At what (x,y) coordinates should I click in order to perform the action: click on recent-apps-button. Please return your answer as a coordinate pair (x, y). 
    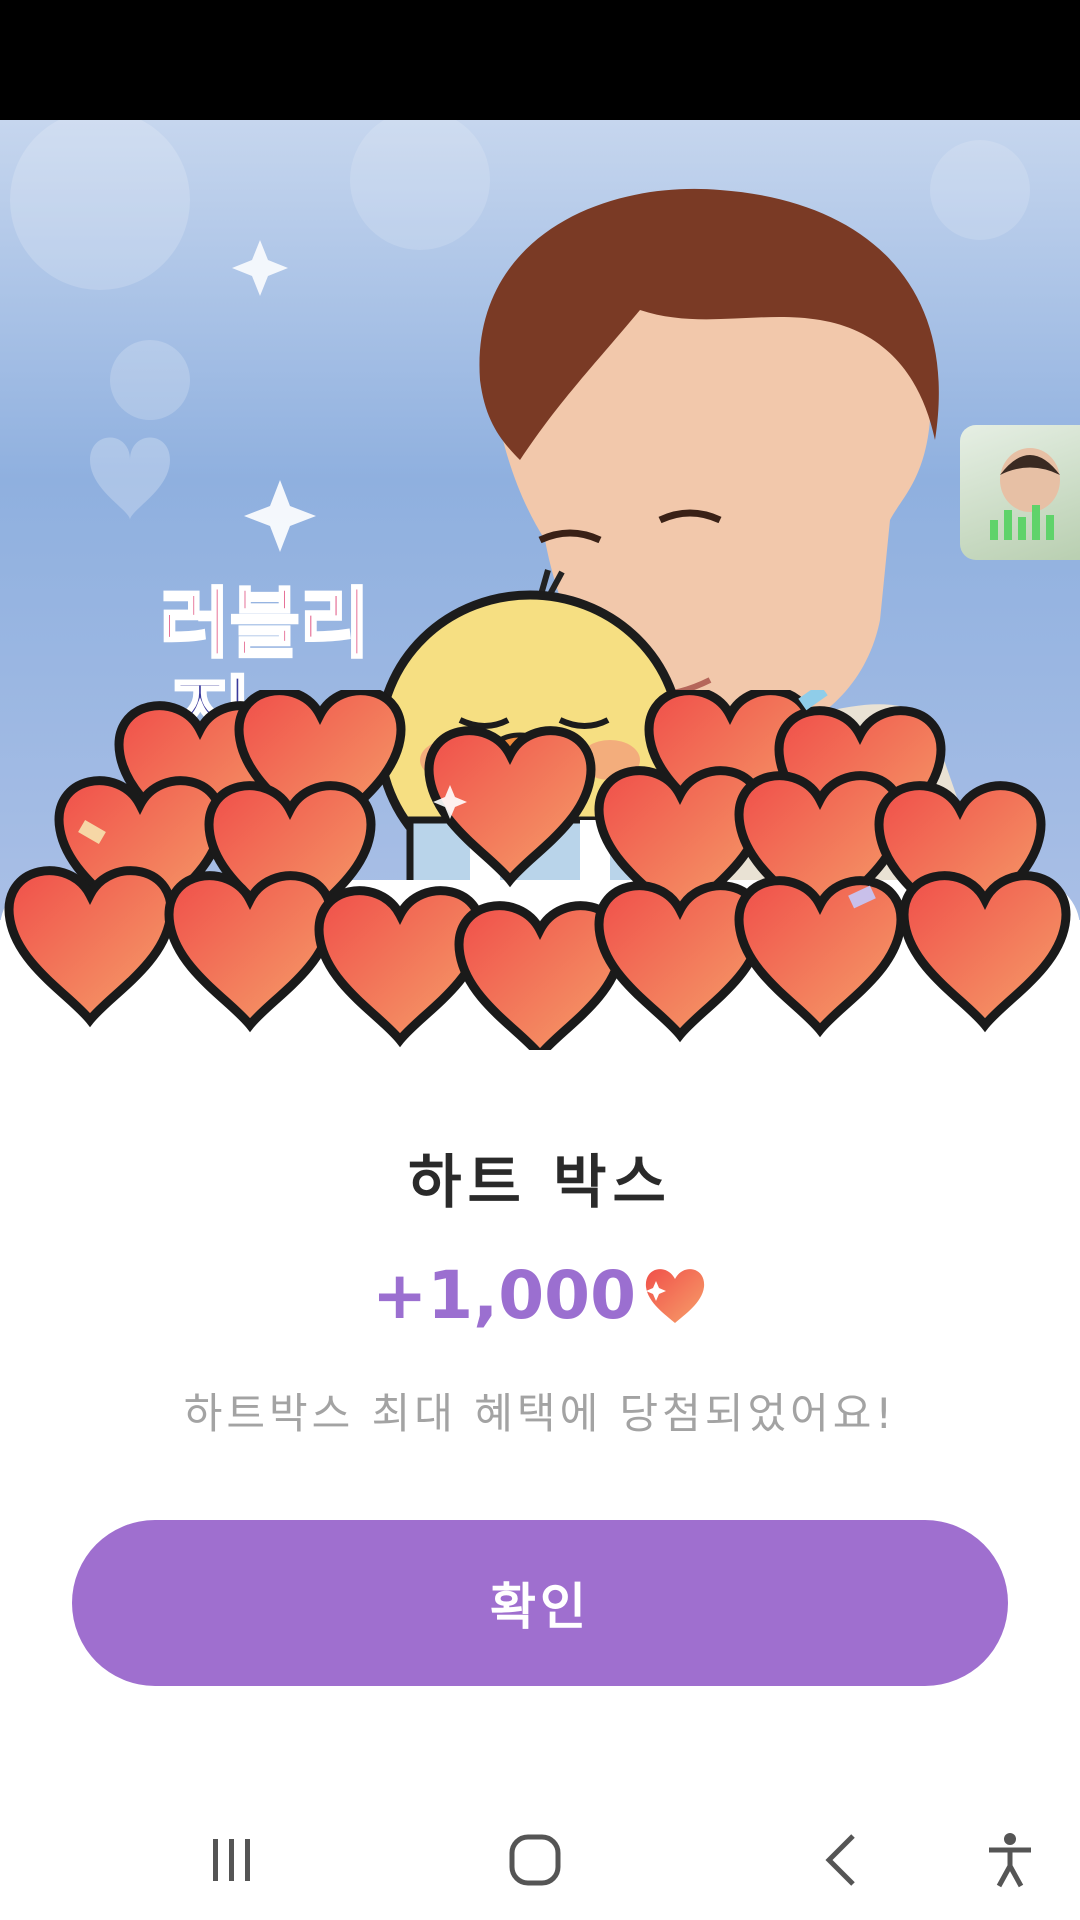
    Looking at the image, I should click on (232, 1860).